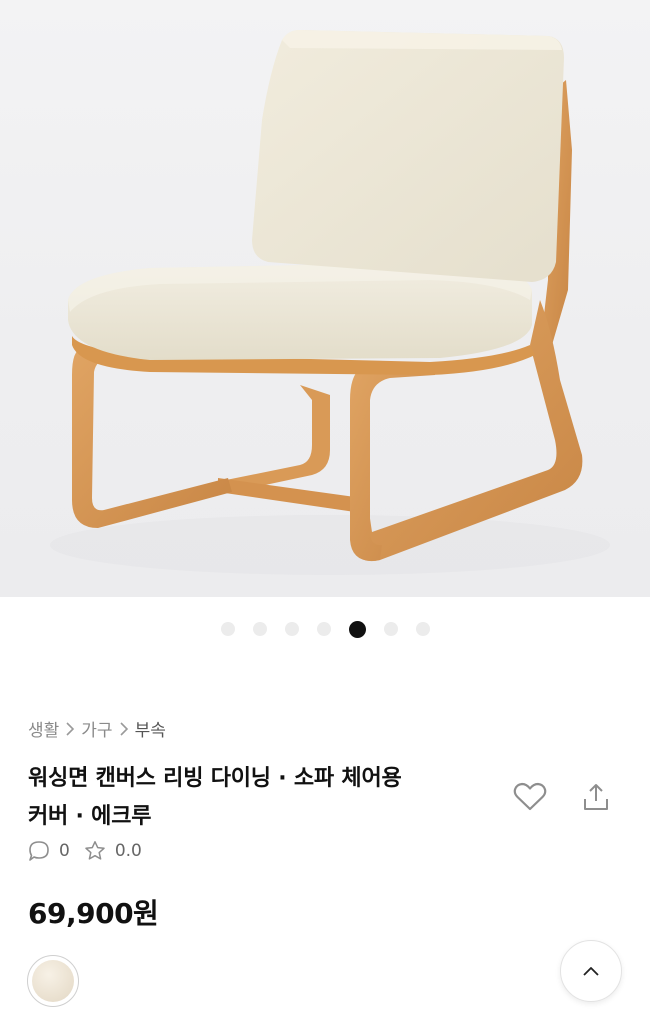  I want to click on product-title: 워싱면 캔버스 리빙 다이닝 · 소파 체어용 커버 · 에크루, so click(248, 798).